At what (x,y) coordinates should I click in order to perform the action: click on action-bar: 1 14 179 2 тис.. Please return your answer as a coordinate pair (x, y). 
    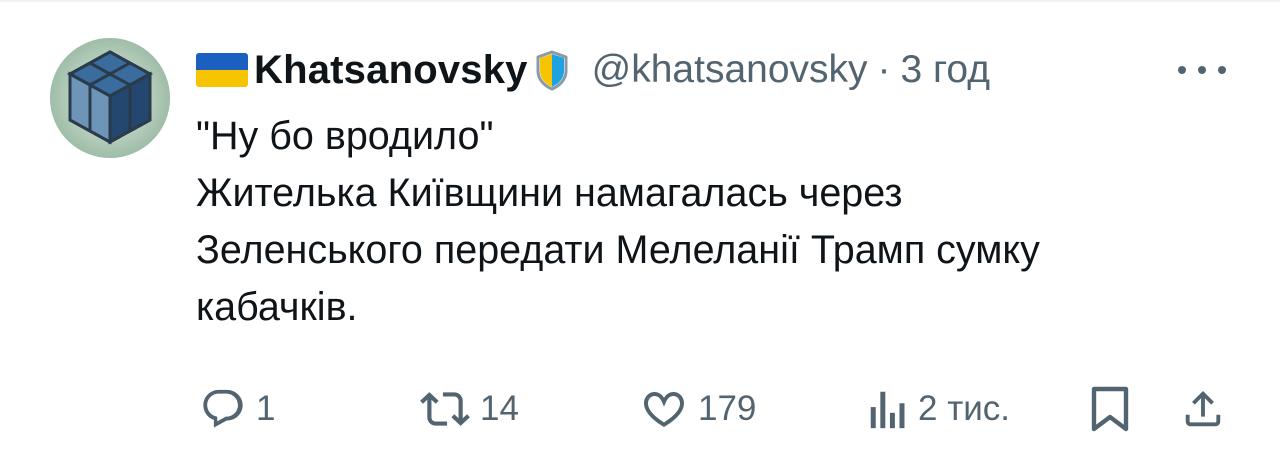
    Looking at the image, I should click on (716, 409).